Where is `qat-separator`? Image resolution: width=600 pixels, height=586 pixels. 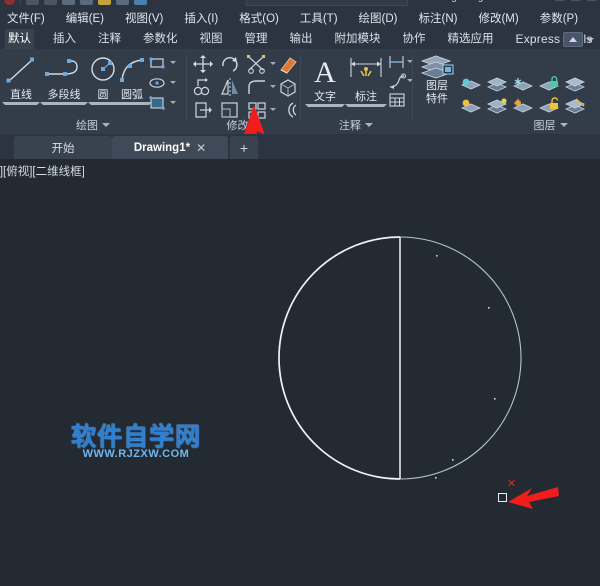
qat-separator is located at coordinates (20, 2).